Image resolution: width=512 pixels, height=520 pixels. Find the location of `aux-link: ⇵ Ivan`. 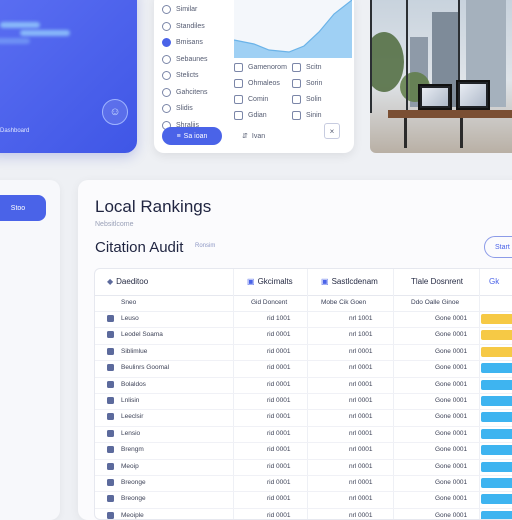

aux-link: ⇵ Ivan is located at coordinates (253, 136).